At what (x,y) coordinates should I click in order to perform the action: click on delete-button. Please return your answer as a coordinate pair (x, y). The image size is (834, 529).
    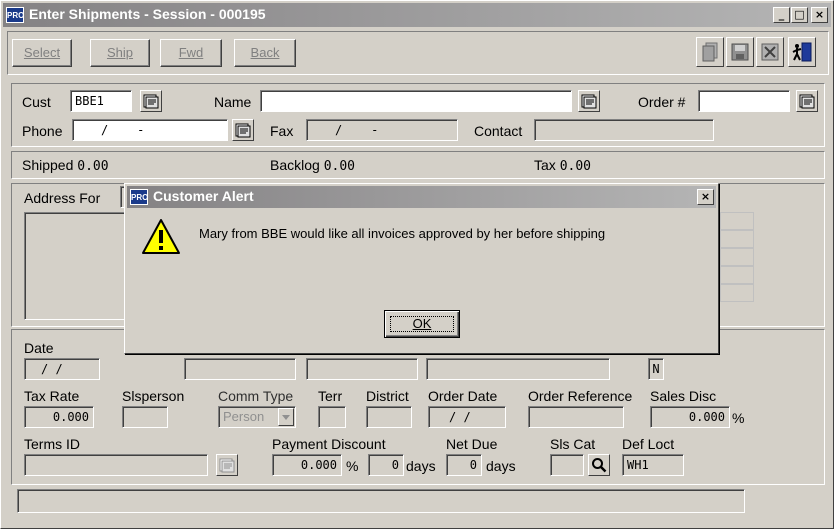
    Looking at the image, I should click on (770, 52).